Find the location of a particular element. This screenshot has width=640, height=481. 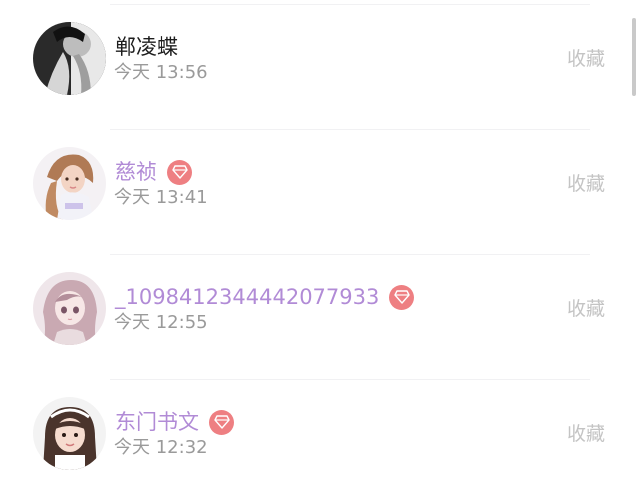

user-name: 慈祯 is located at coordinates (136, 172).